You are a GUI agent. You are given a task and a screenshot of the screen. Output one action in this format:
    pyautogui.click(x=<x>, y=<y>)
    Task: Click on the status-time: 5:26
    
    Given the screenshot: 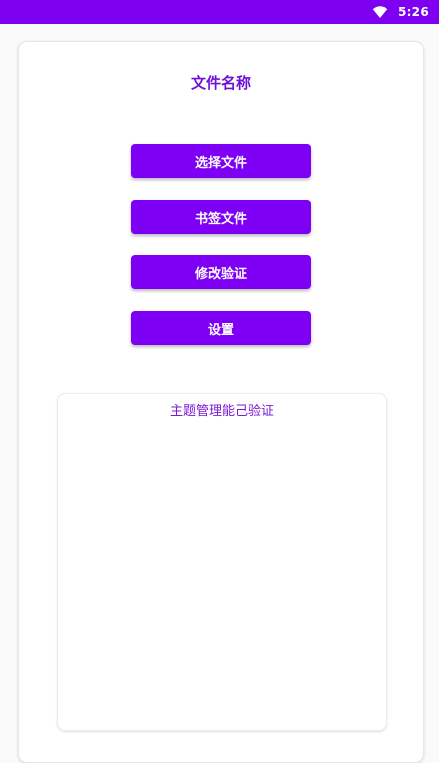 What is the action you would take?
    pyautogui.click(x=413, y=12)
    